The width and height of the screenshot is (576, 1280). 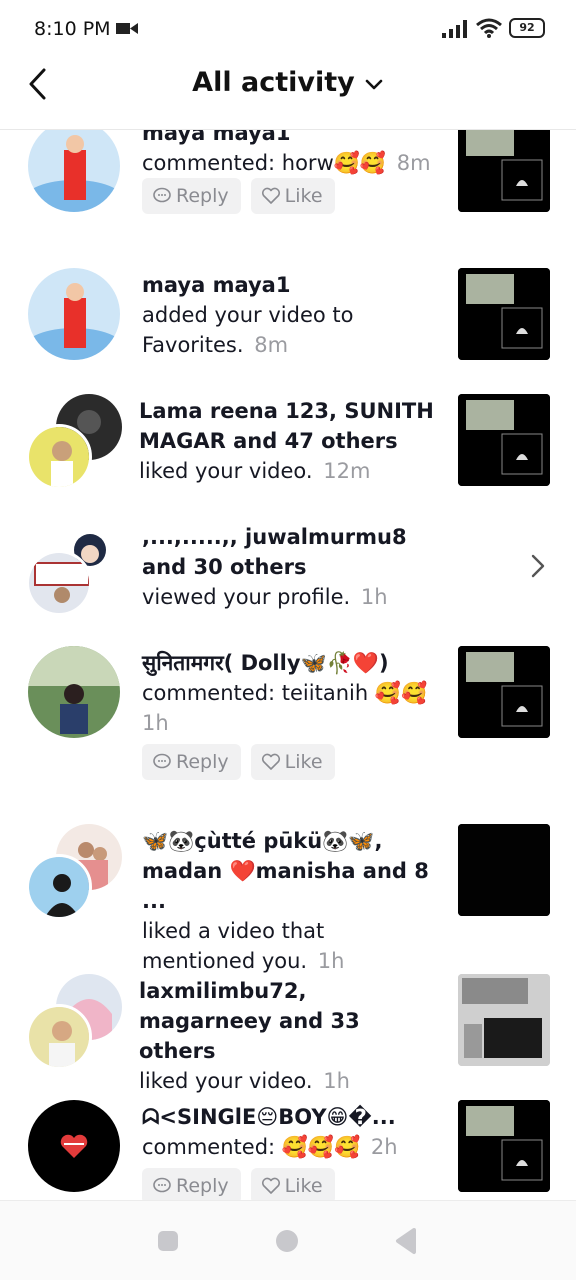 What do you see at coordinates (127, 28) in the screenshot?
I see `video-camera-icon` at bounding box center [127, 28].